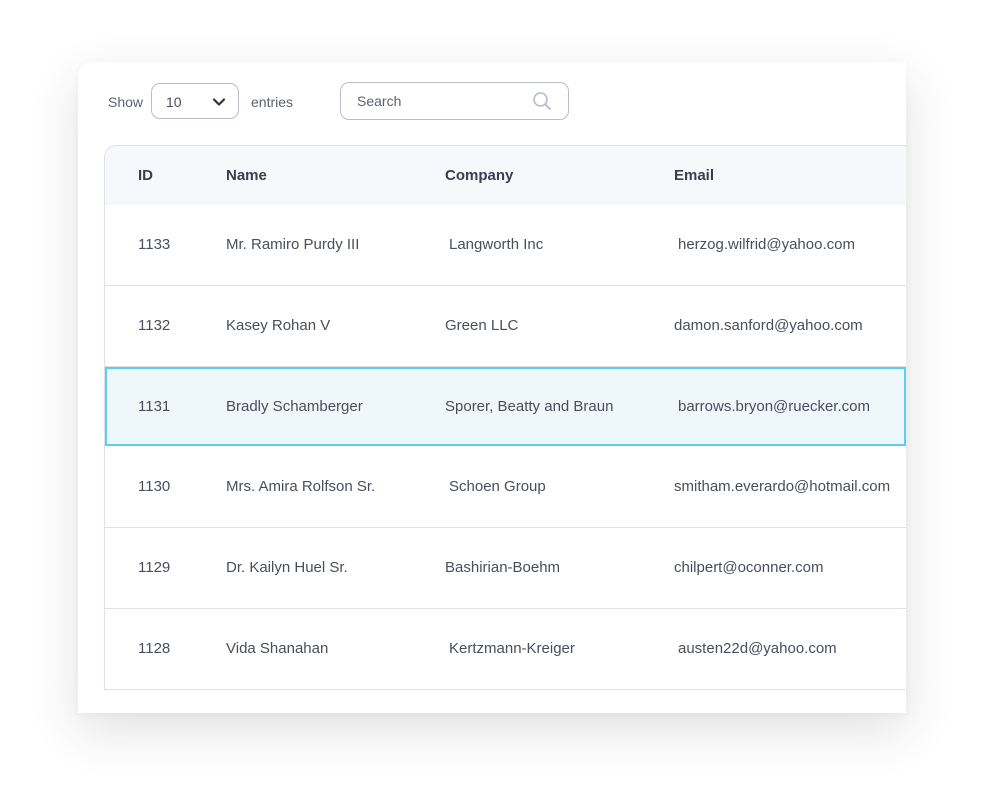 The height and width of the screenshot is (807, 984). I want to click on table-header: ID Name Company Email, so click(505, 176).